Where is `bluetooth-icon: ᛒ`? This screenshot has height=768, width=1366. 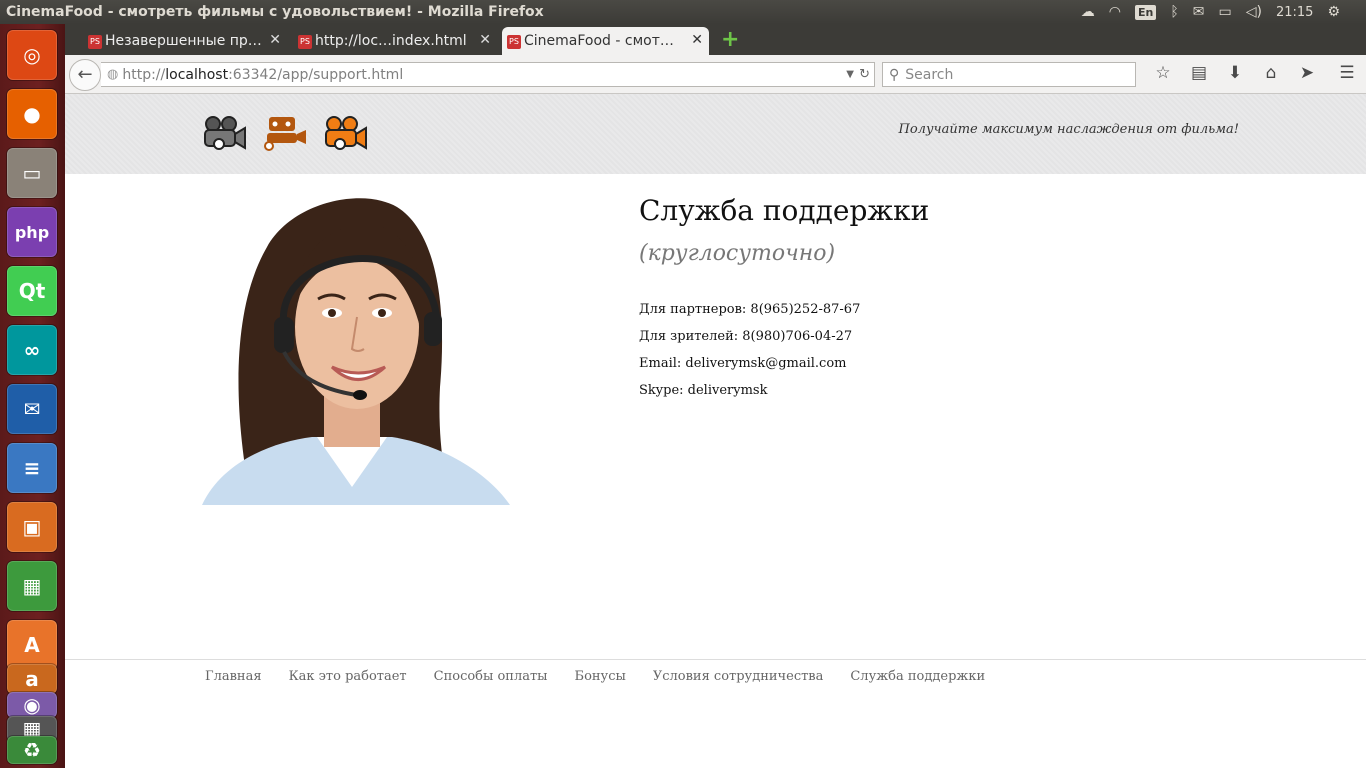 bluetooth-icon: ᛒ is located at coordinates (1174, 12).